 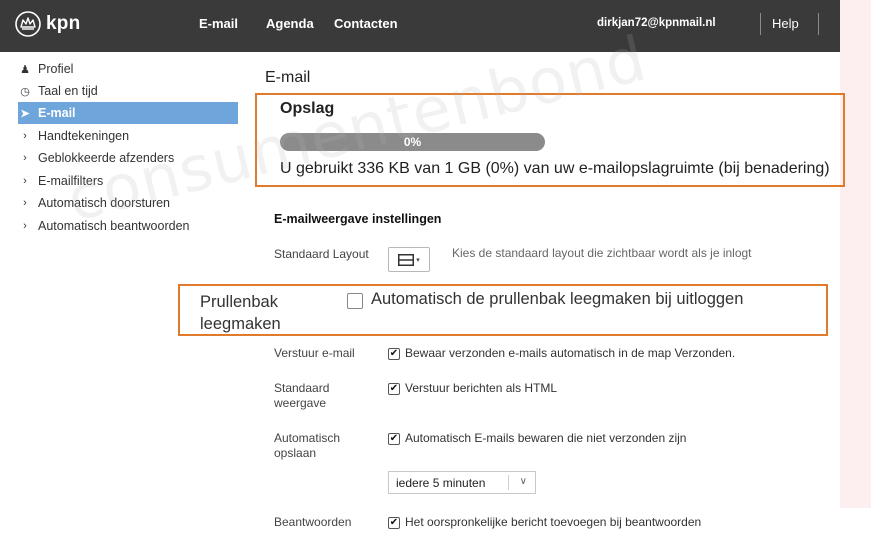 I want to click on sidebar-item-label: E-mailfilters, so click(x=71, y=181).